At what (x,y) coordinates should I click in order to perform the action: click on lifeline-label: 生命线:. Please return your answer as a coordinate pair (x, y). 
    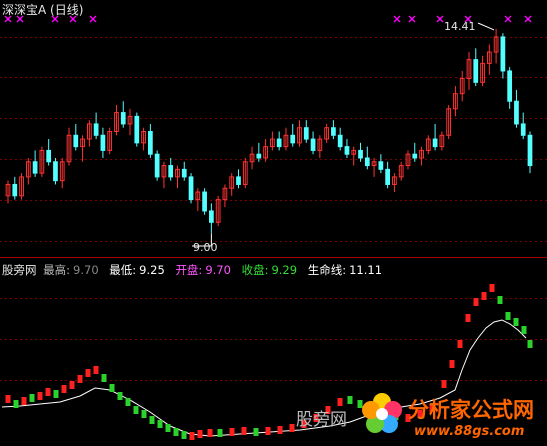
    Looking at the image, I should click on (327, 270).